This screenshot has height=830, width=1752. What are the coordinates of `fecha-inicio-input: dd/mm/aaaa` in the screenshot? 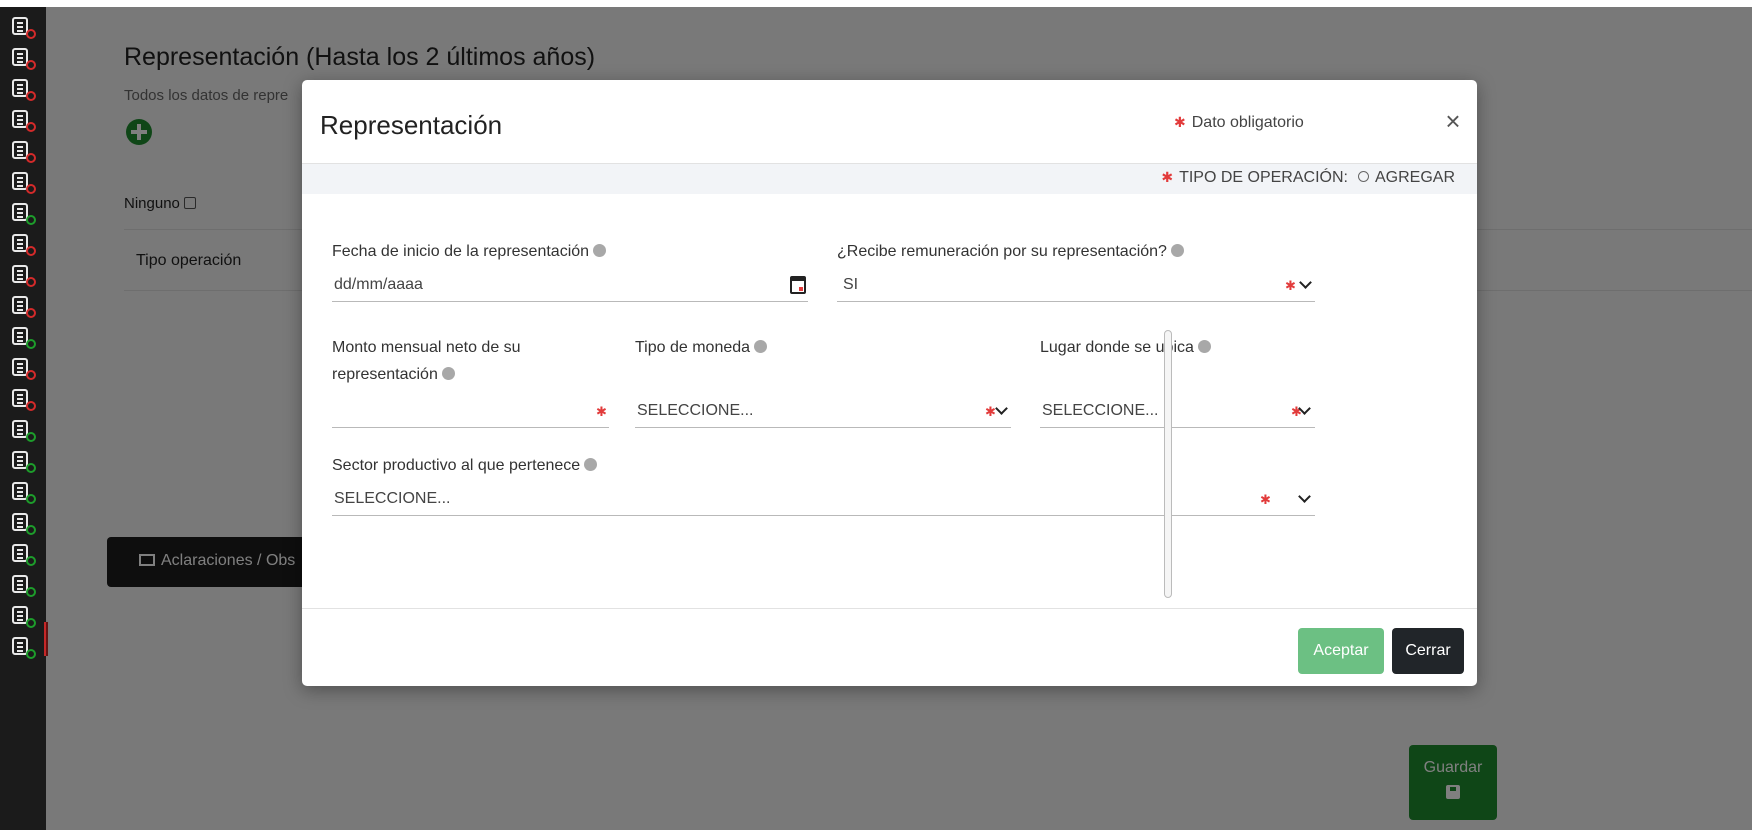 It's located at (570, 287).